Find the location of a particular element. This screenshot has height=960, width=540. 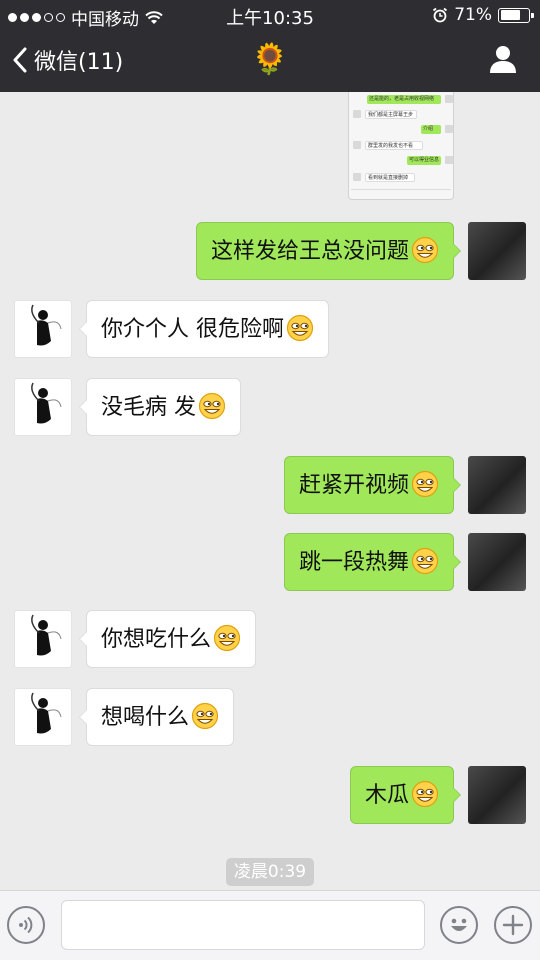

message-bubble: 你介个人 很危险啊 is located at coordinates (204, 329).